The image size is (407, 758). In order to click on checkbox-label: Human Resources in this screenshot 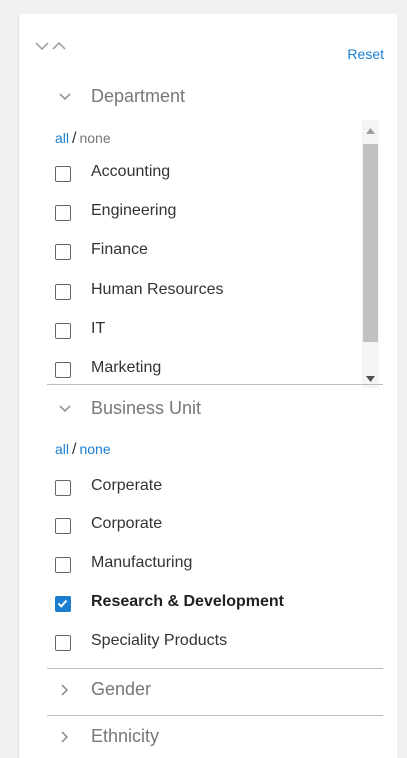, I will do `click(157, 289)`.